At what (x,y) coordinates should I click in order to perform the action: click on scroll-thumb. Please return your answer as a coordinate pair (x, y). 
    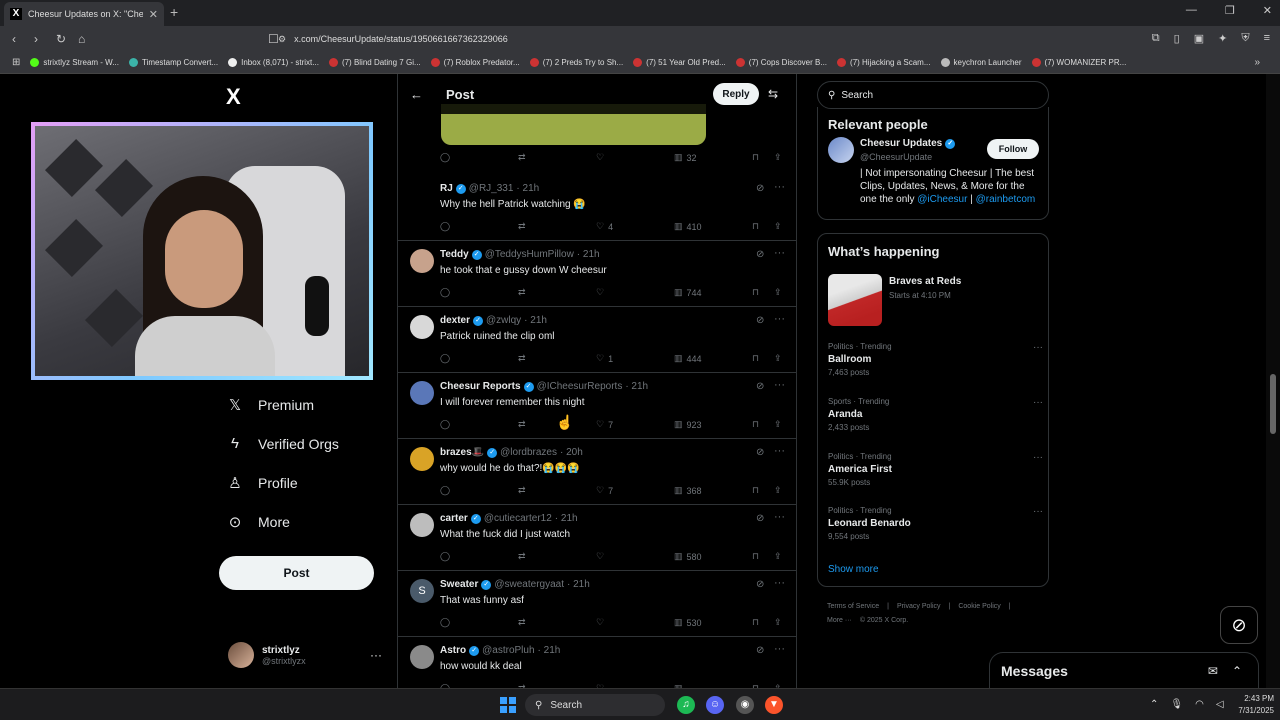
    Looking at the image, I should click on (1273, 404).